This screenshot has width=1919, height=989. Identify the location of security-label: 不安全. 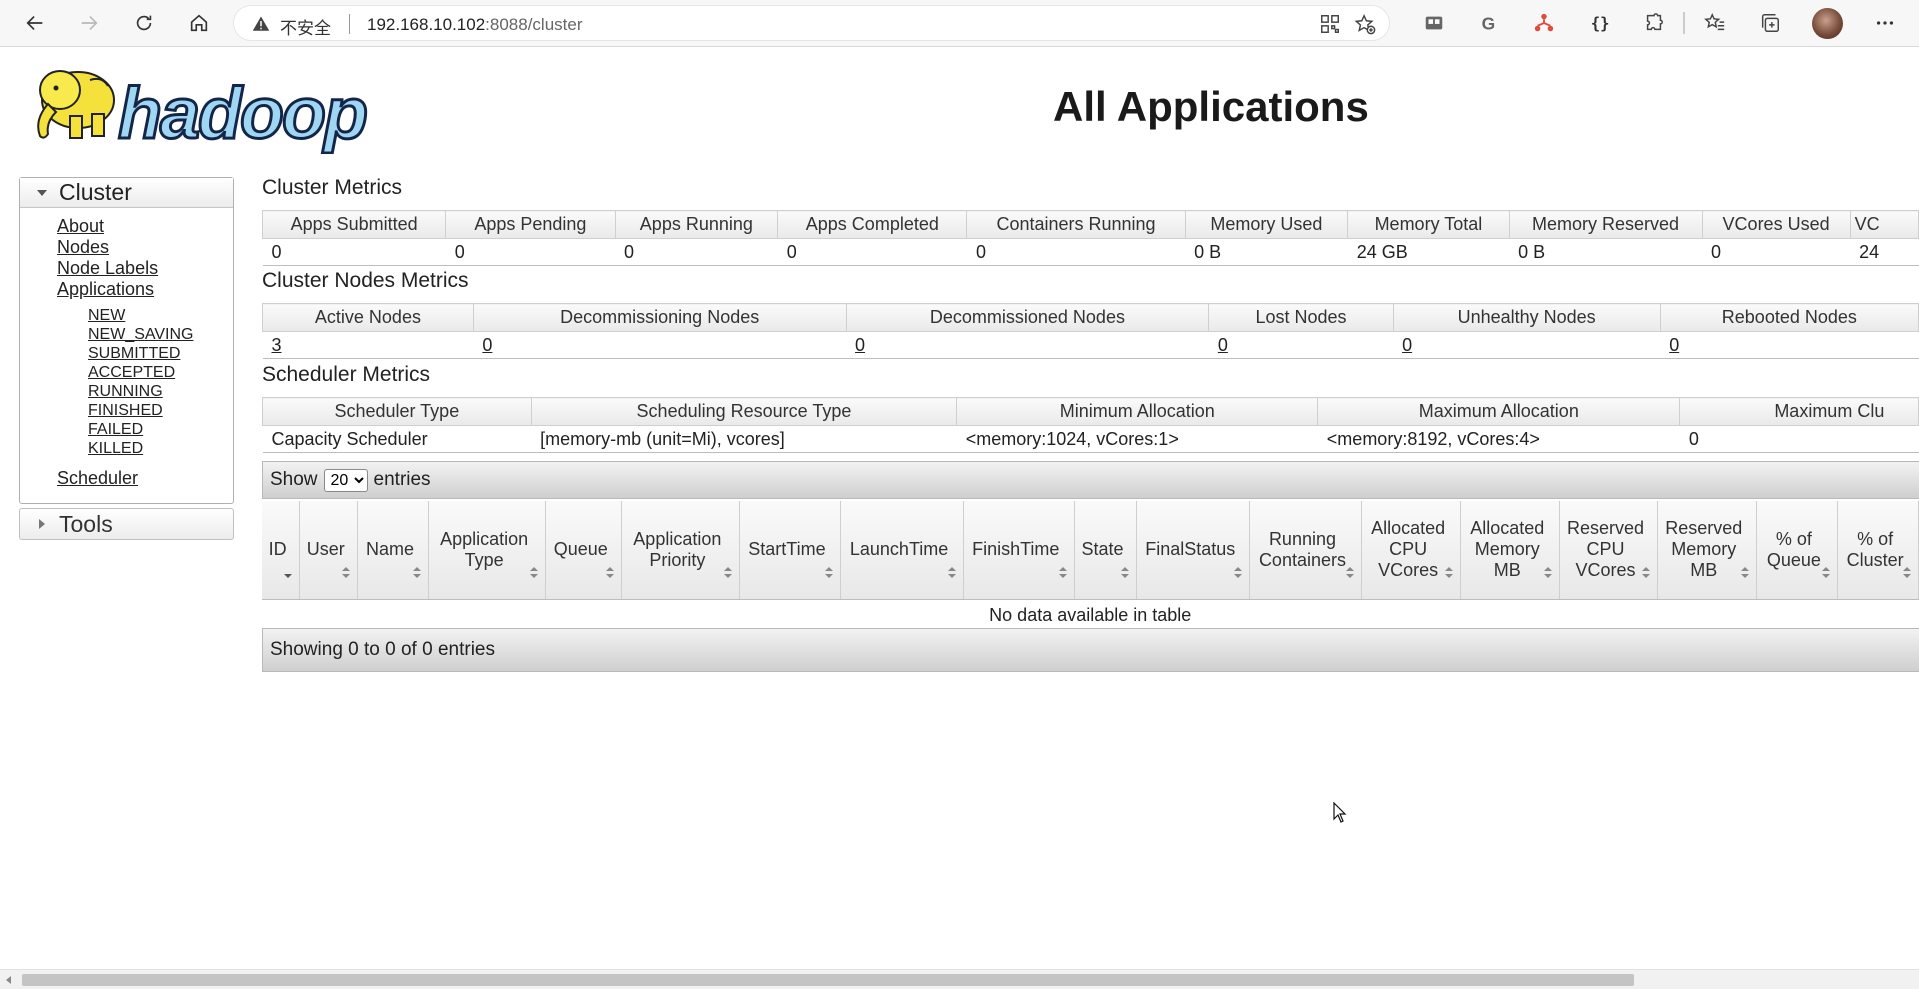
(305, 26).